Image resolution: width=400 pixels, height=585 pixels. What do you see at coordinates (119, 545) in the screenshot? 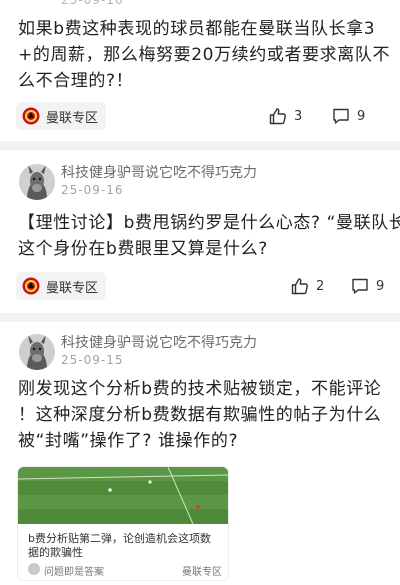
I see `embedded-post-title: b费分析贴第二弹，论创造机会这项数据的欺骗性` at bounding box center [119, 545].